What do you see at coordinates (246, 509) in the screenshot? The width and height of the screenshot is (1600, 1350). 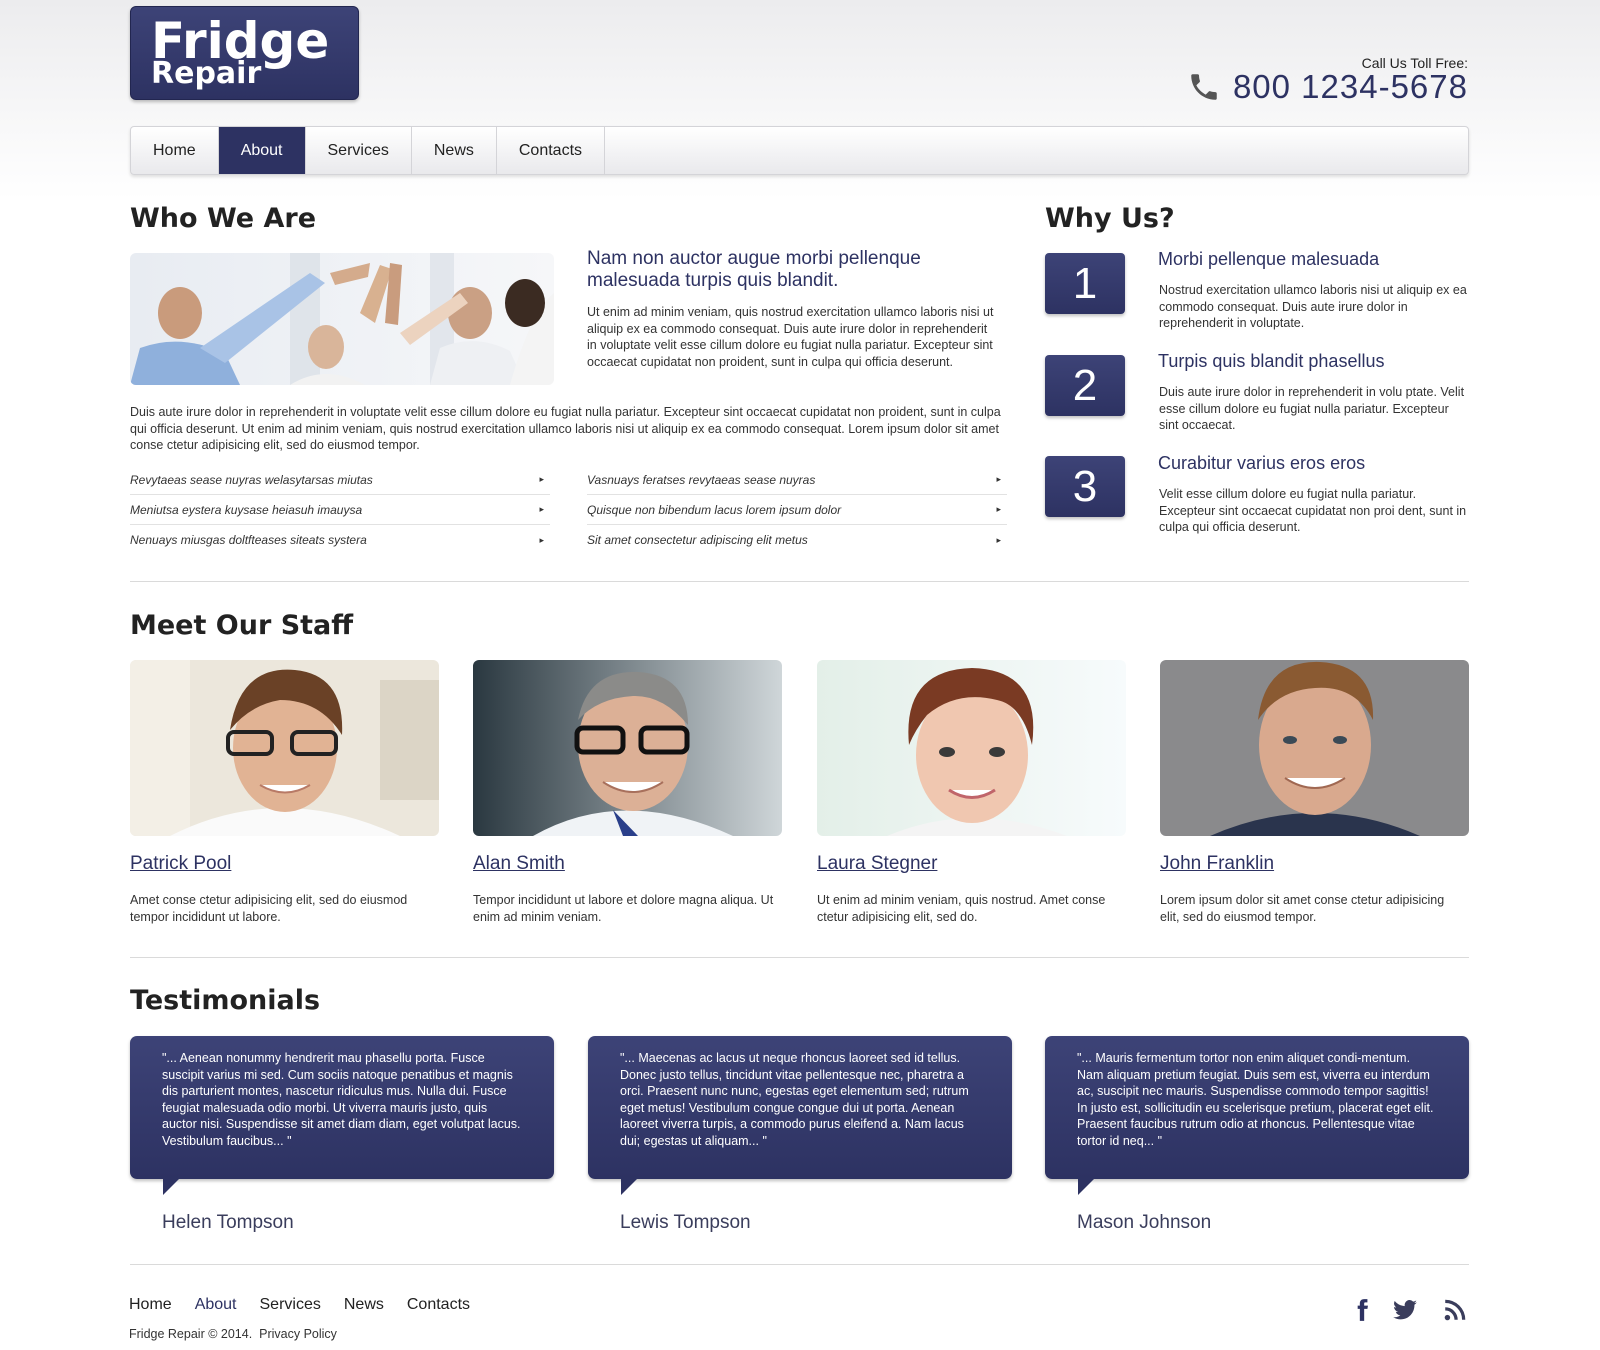 I see `list-item-label: Meniutsa eystera kuysase heiasuh imauysa` at bounding box center [246, 509].